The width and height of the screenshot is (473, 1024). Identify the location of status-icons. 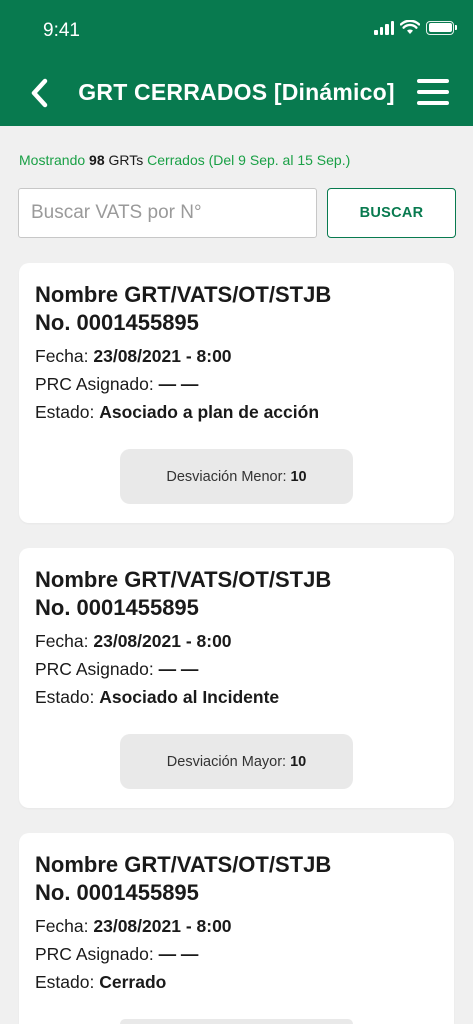
(415, 27).